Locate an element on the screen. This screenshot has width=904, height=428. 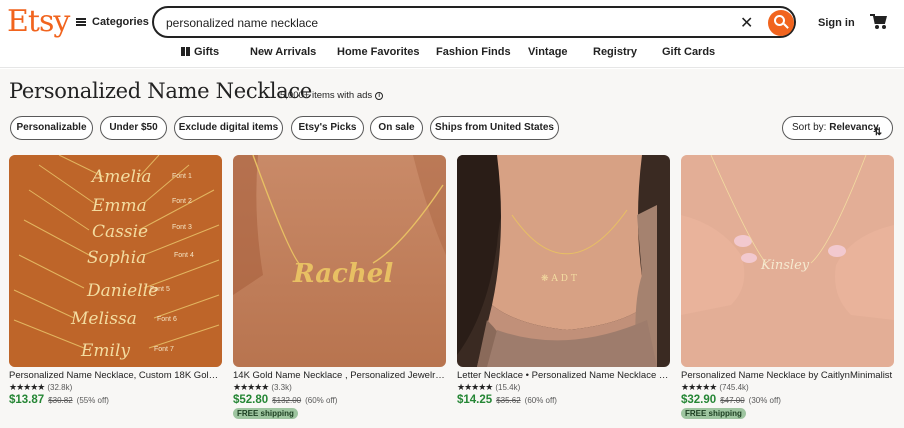
review-count: (3.3k) is located at coordinates (281, 387).